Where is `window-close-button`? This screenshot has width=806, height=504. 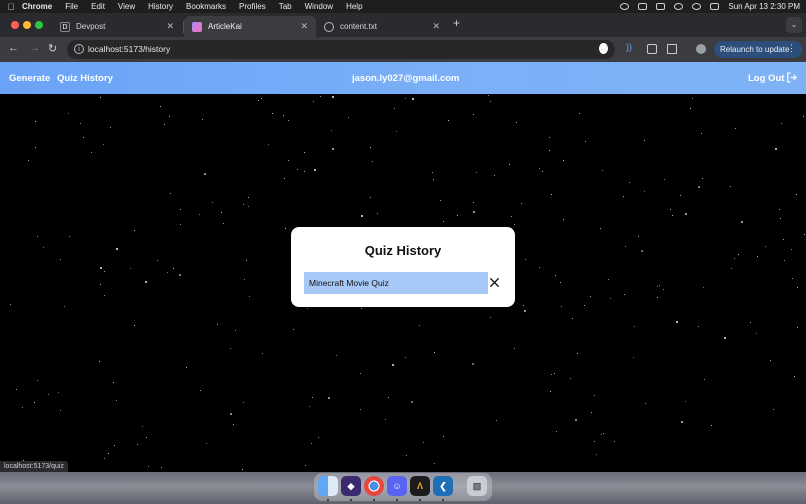 window-close-button is located at coordinates (15, 25).